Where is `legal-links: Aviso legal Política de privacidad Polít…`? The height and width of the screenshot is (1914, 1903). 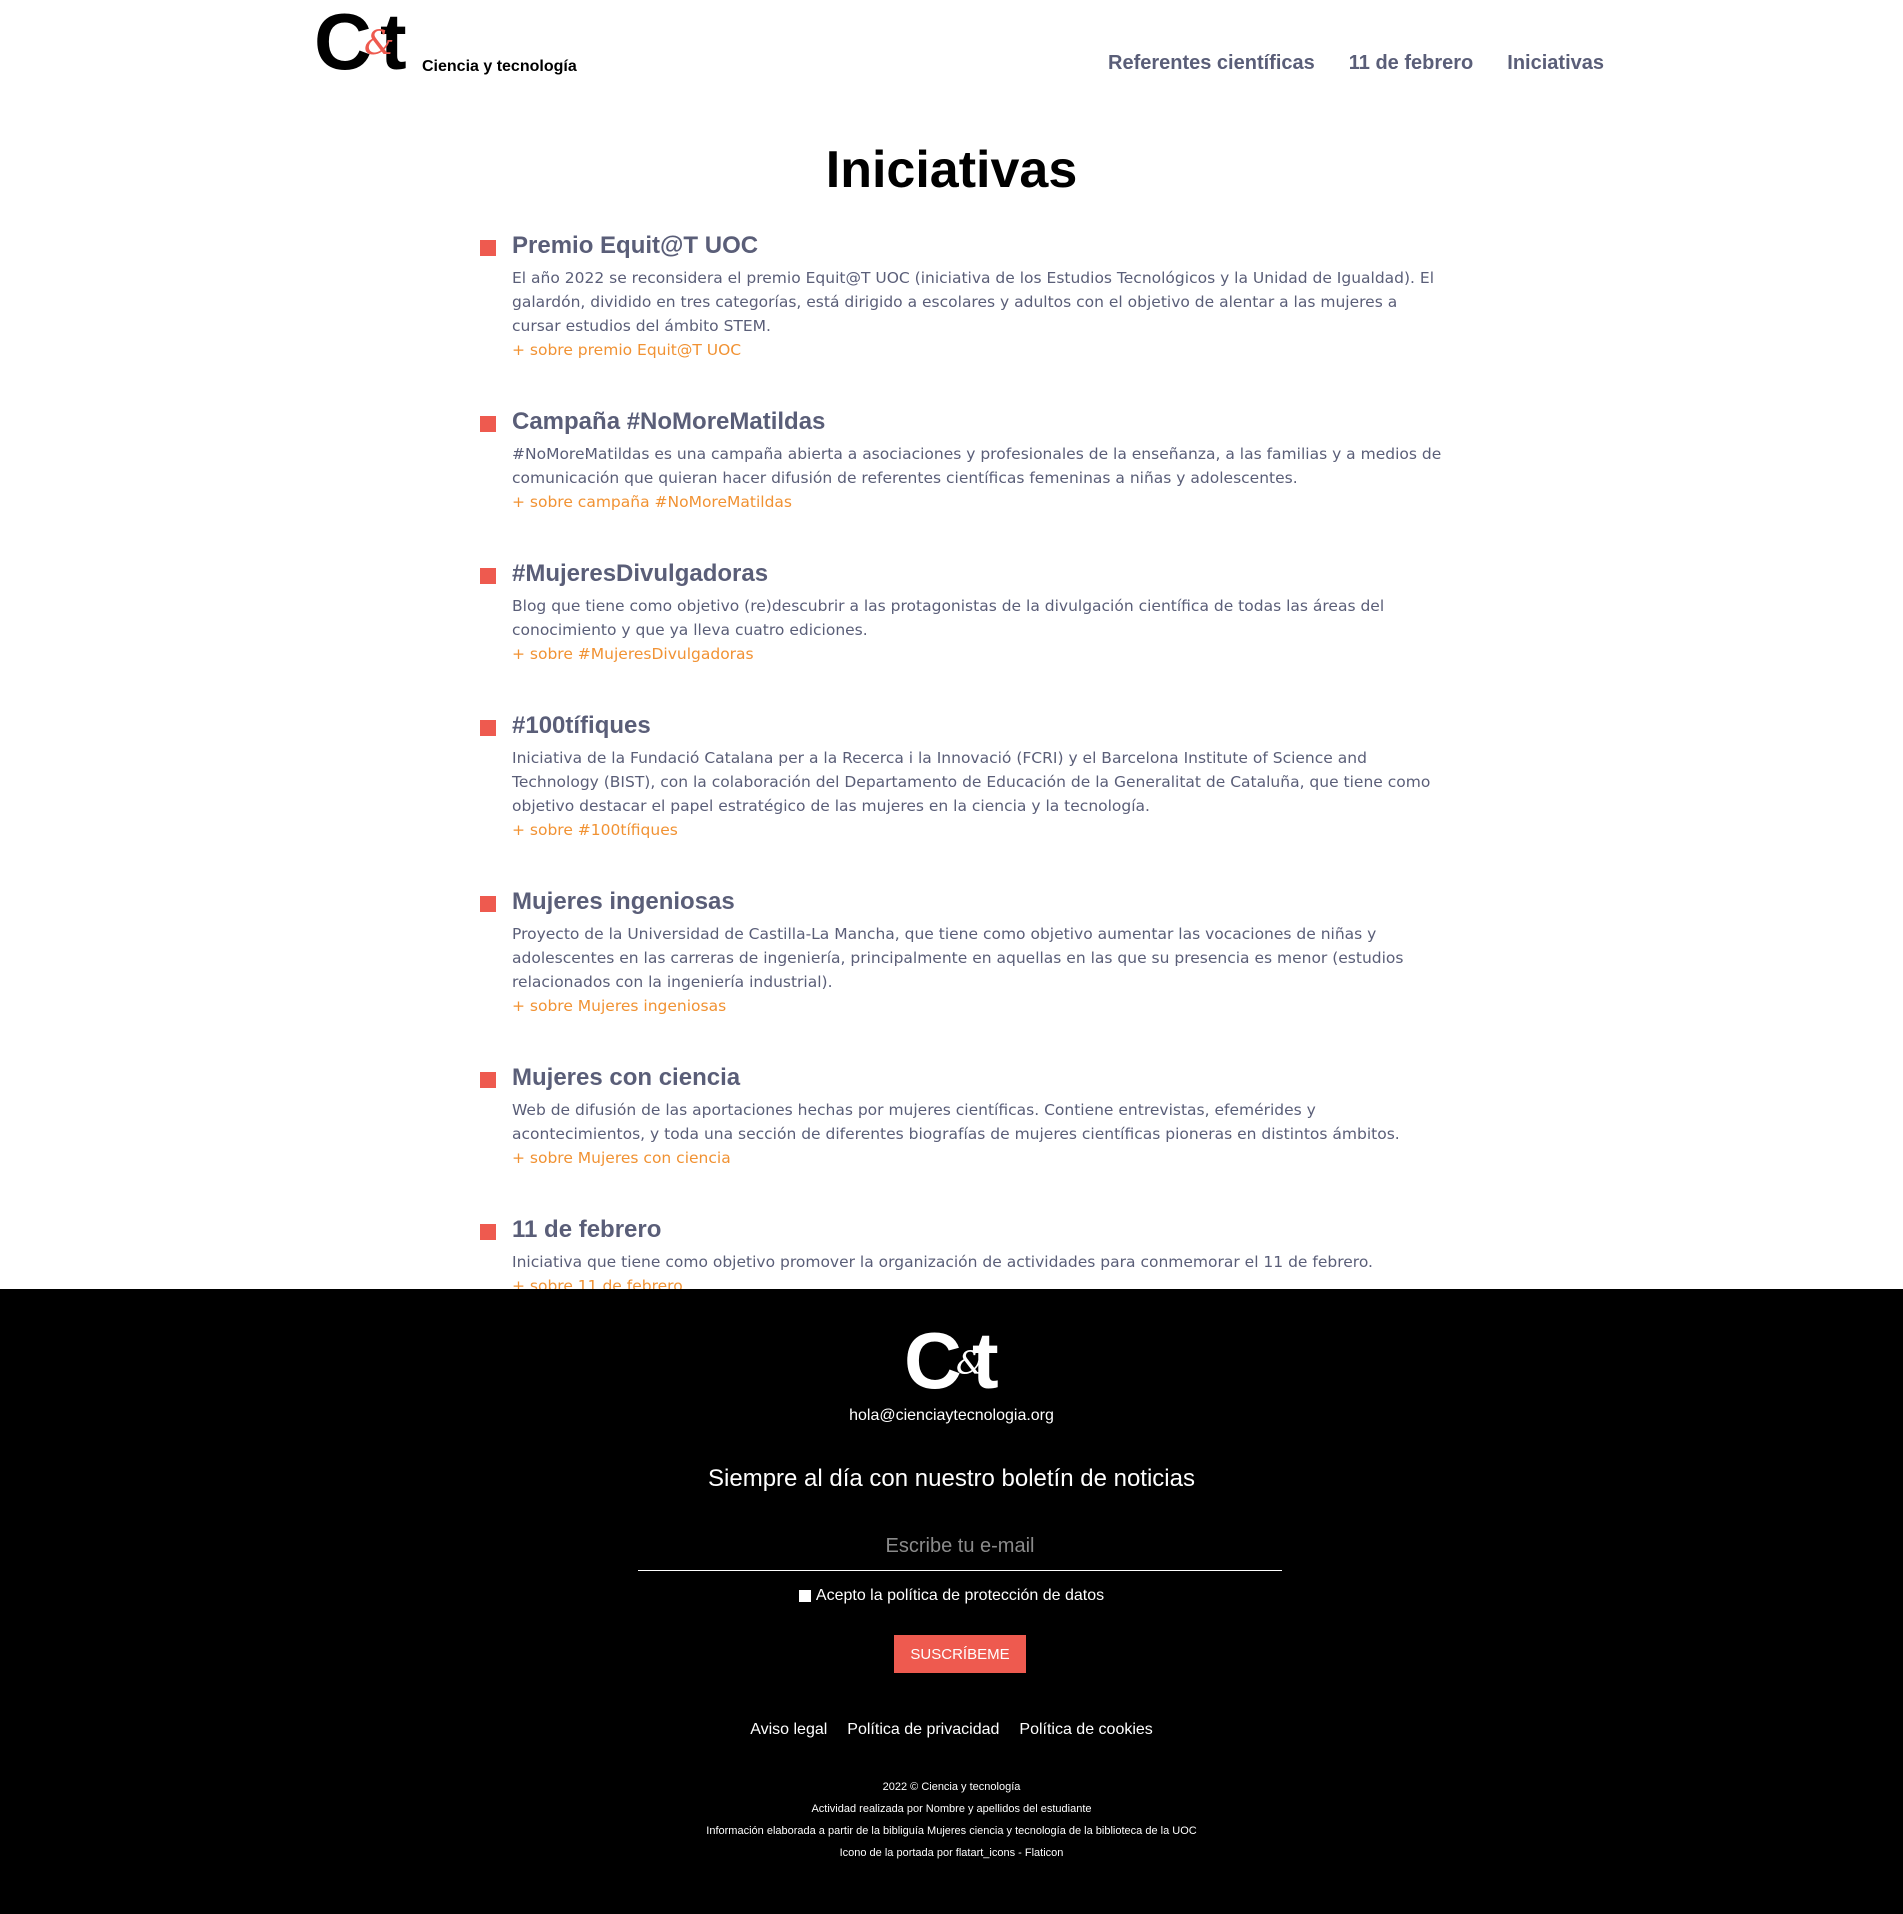 legal-links: Aviso legal Política de privacidad Polít… is located at coordinates (951, 1730).